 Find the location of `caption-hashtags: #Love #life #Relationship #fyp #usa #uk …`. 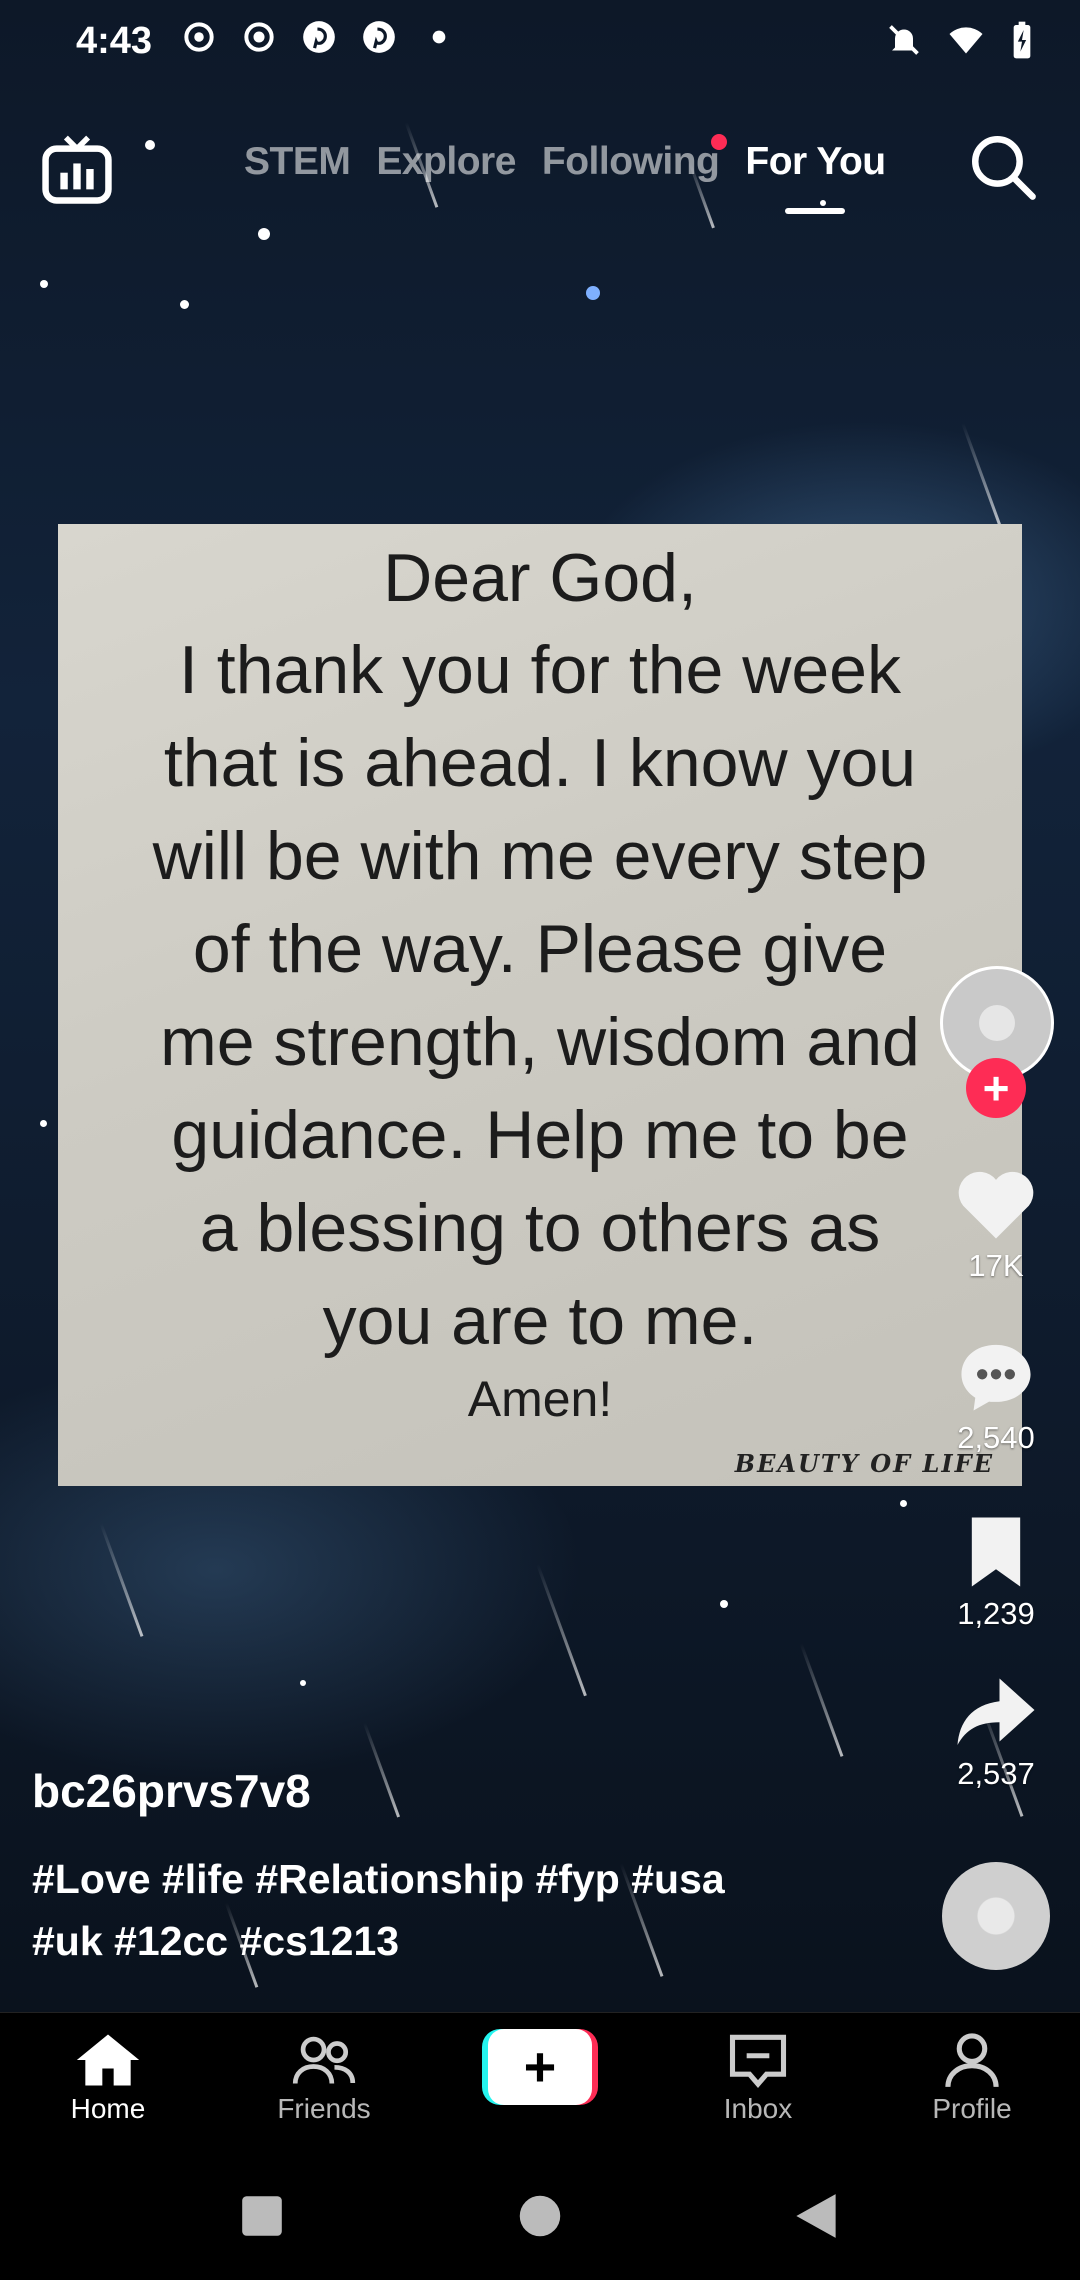

caption-hashtags: #Love #life #Relationship #fyp #usa #uk … is located at coordinates (432, 1910).